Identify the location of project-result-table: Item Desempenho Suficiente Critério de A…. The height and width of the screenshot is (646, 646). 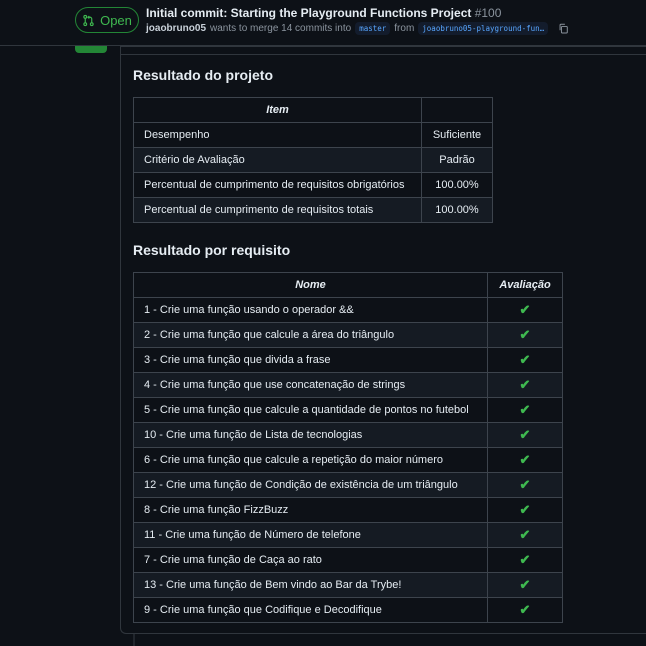
(313, 160).